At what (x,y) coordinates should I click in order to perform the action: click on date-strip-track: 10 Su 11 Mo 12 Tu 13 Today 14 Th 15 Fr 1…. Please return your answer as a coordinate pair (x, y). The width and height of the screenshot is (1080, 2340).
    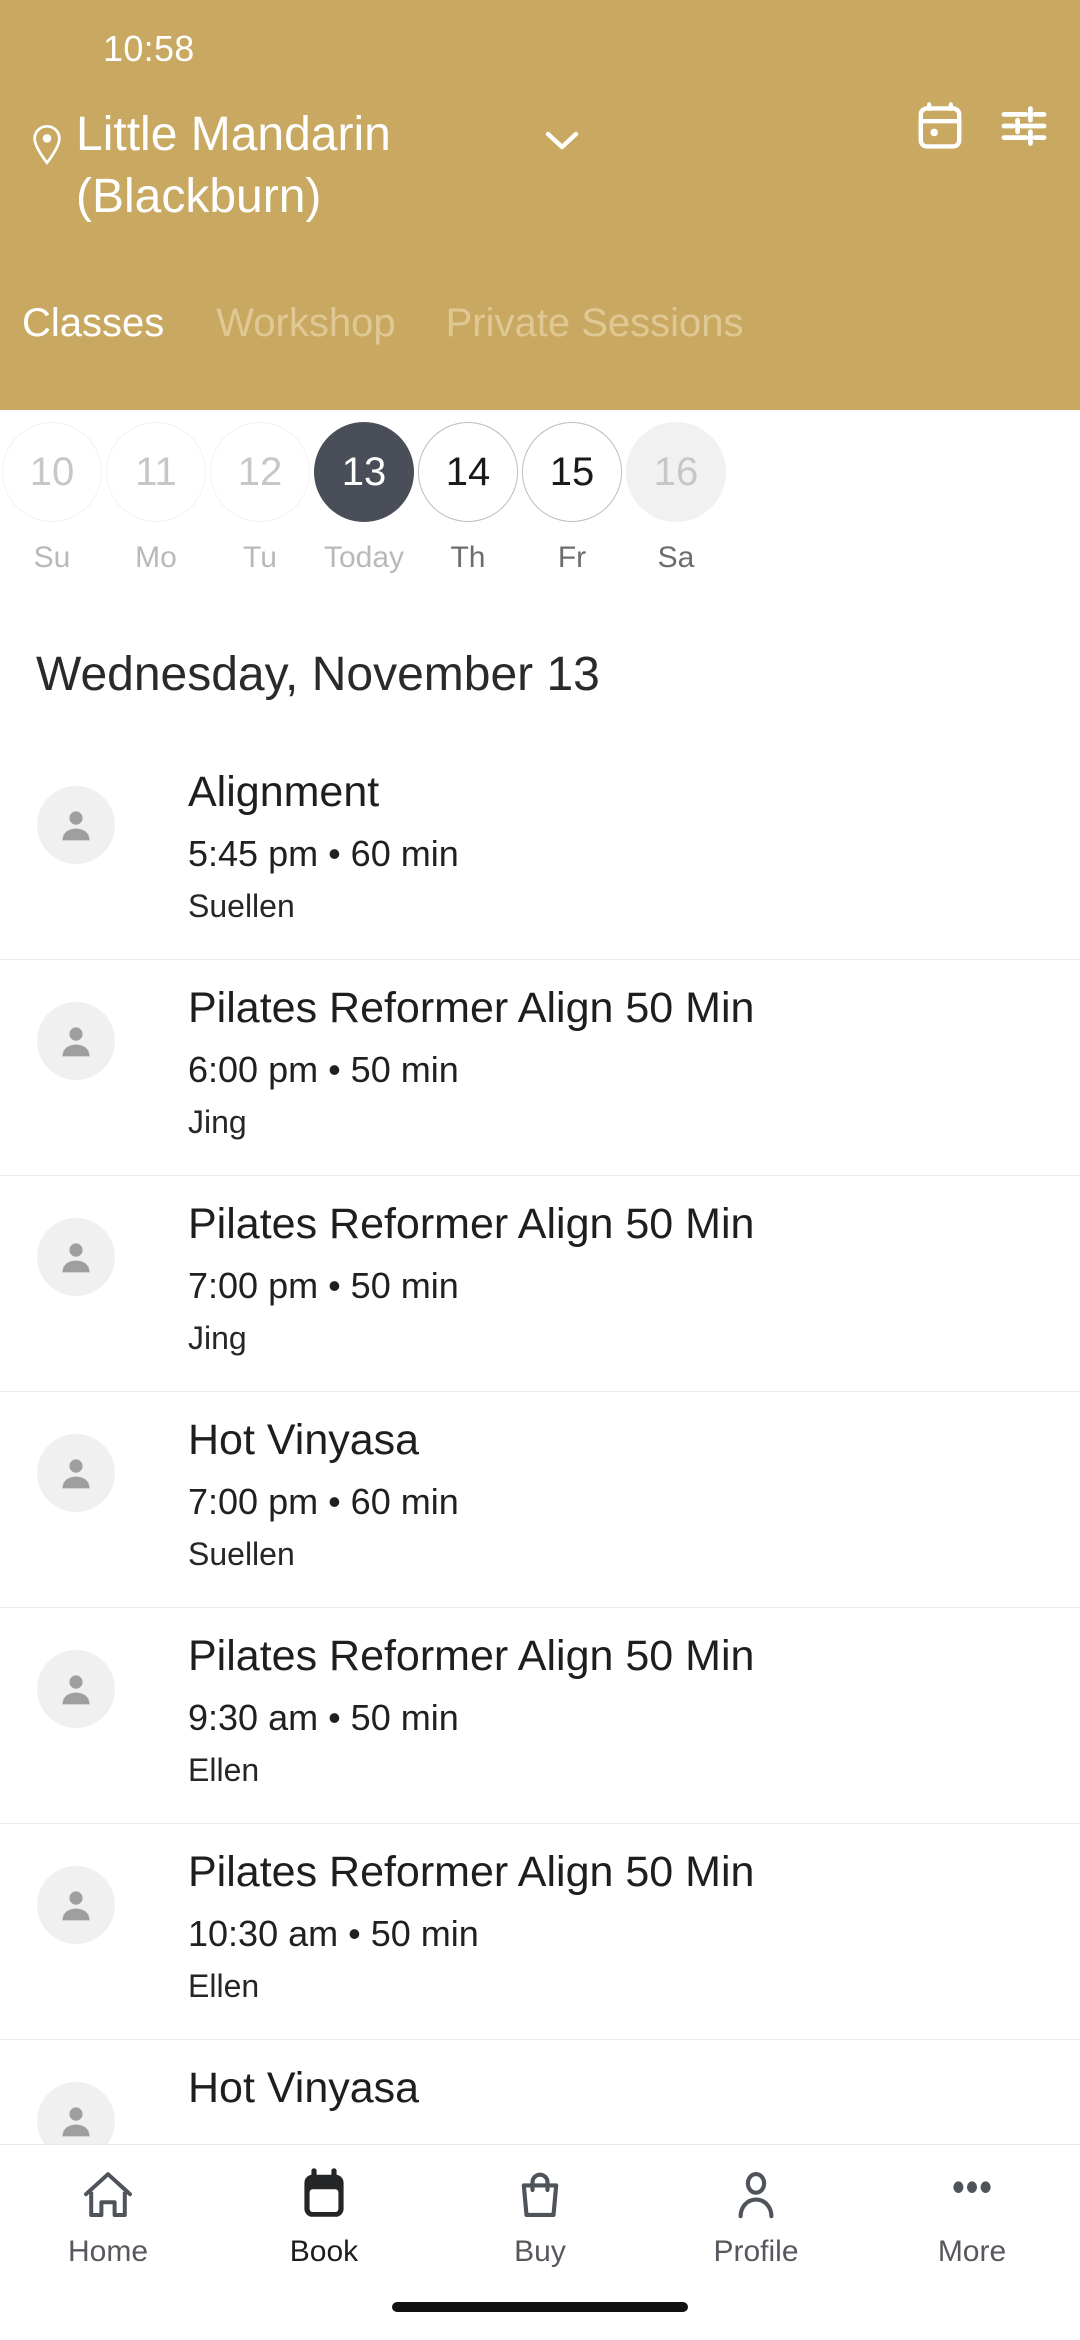
    Looking at the image, I should click on (364, 527).